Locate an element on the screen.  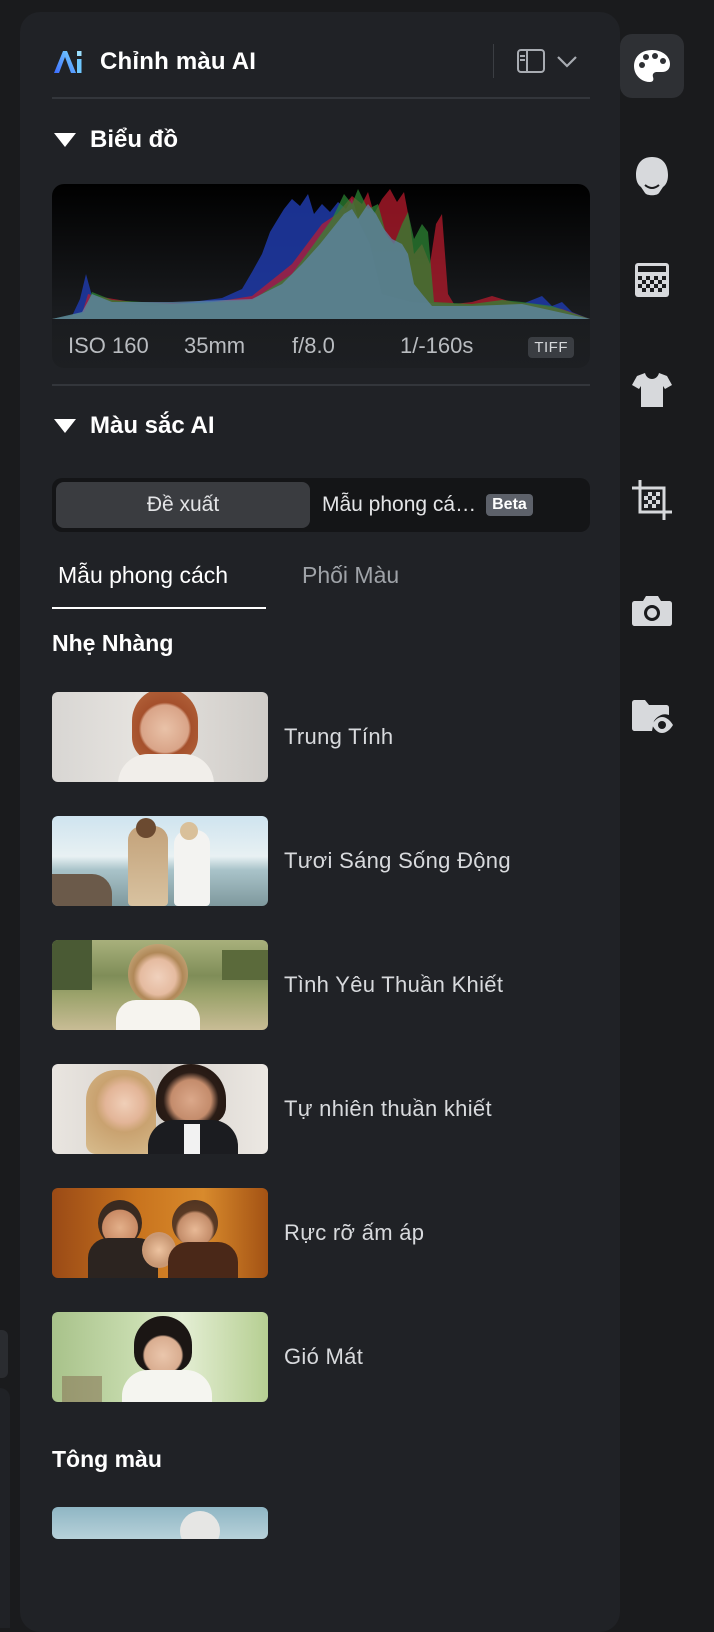
histogram-section-toggle: Biểu đồ is located at coordinates (116, 140).